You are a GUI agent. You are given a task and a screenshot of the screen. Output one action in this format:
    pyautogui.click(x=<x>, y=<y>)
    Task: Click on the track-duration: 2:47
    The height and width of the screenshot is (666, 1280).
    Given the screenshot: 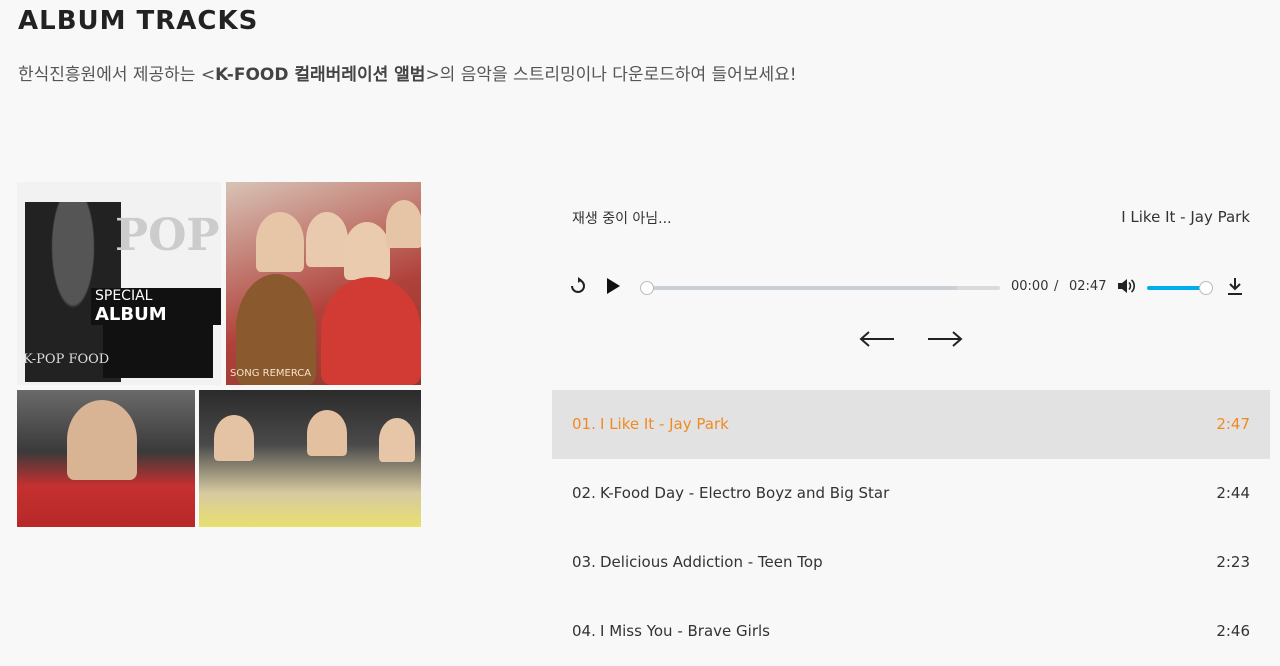 What is the action you would take?
    pyautogui.click(x=1233, y=424)
    